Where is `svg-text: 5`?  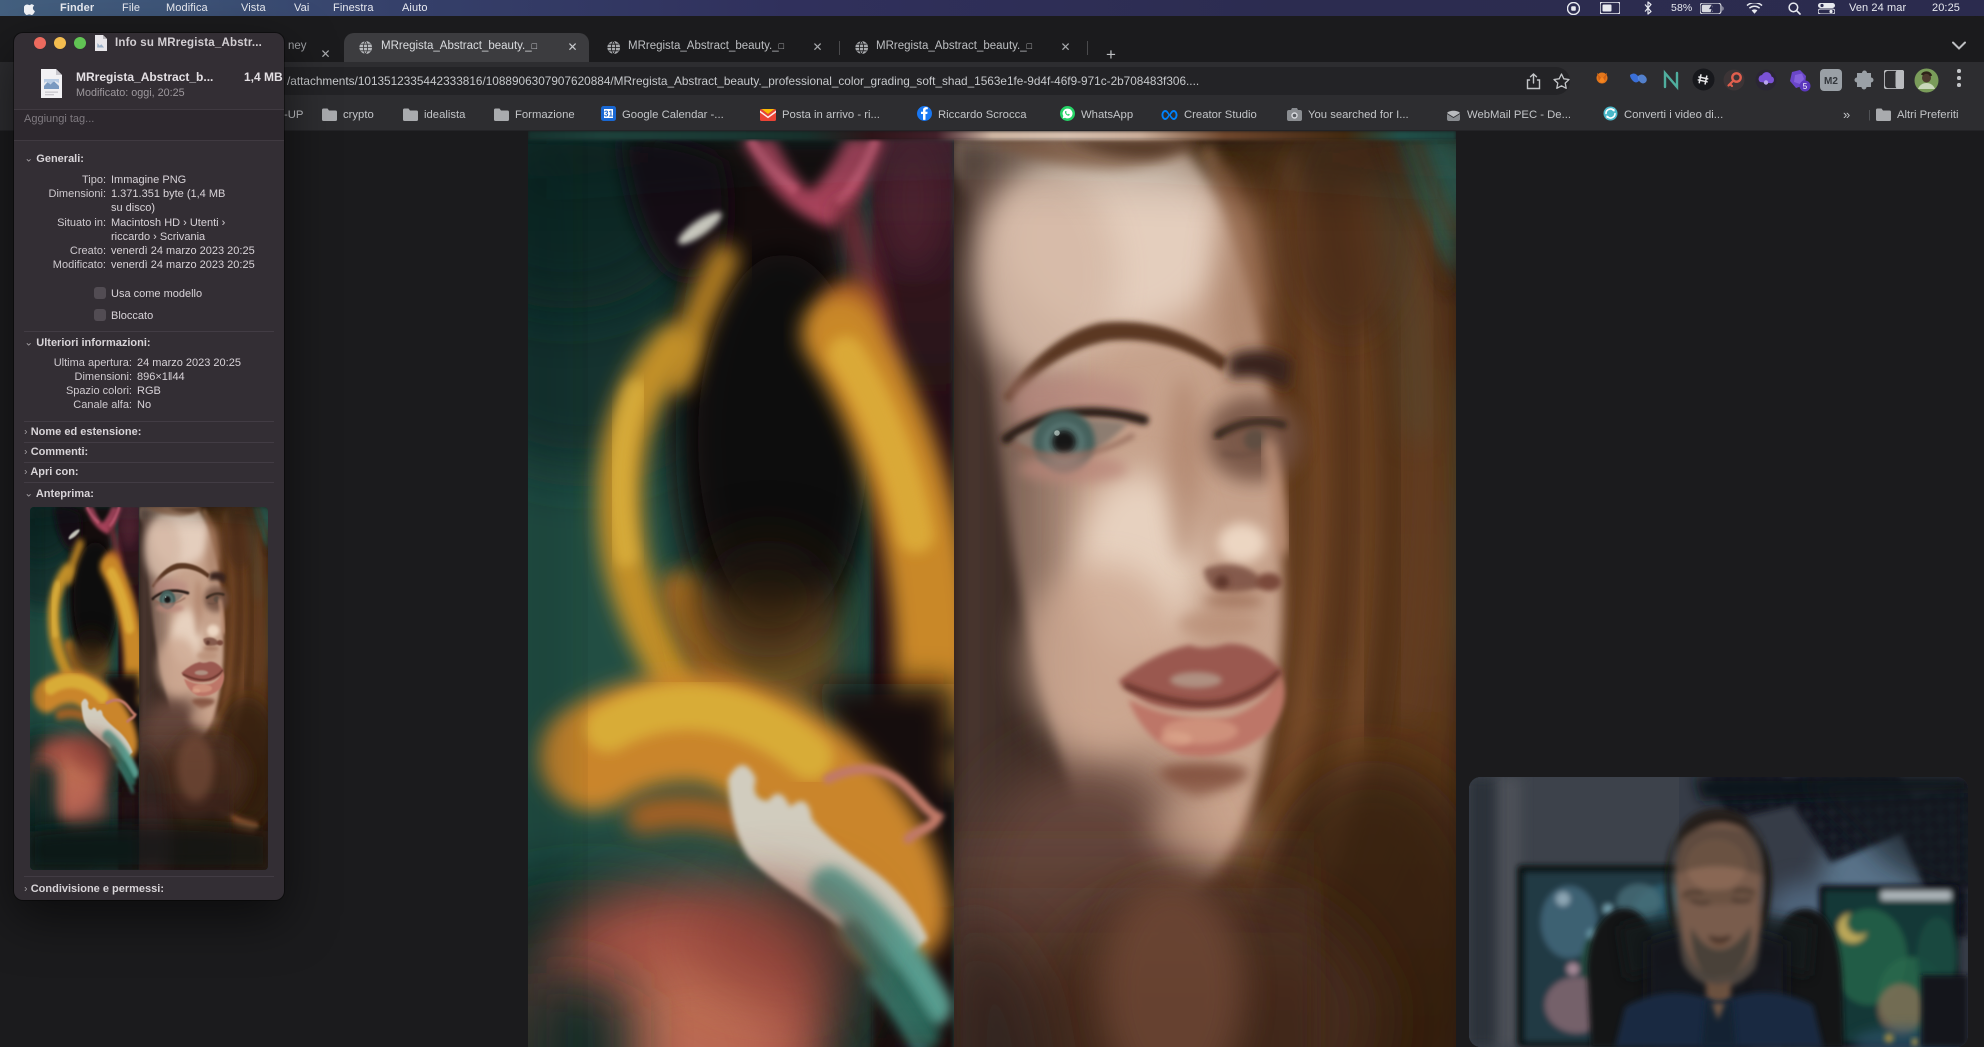 svg-text: 5 is located at coordinates (1805, 86).